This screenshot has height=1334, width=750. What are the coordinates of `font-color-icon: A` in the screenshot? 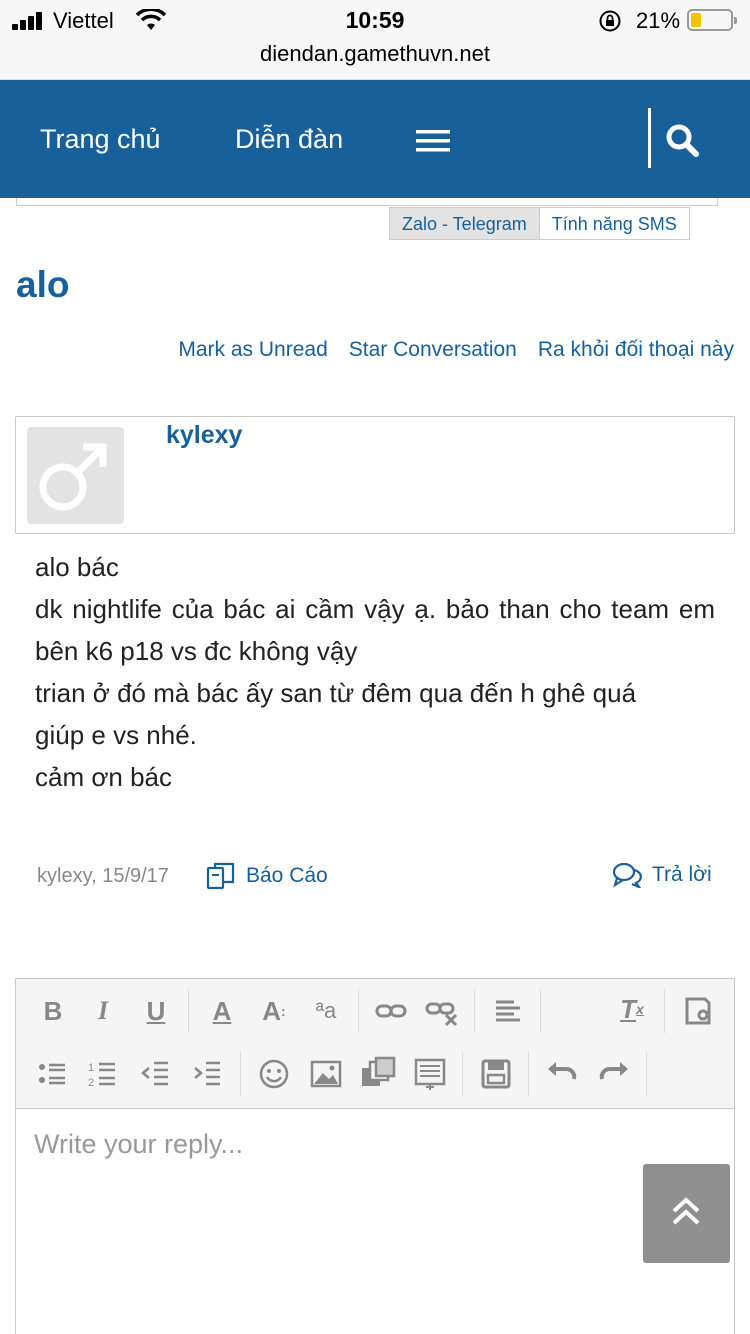 It's located at (222, 1011).